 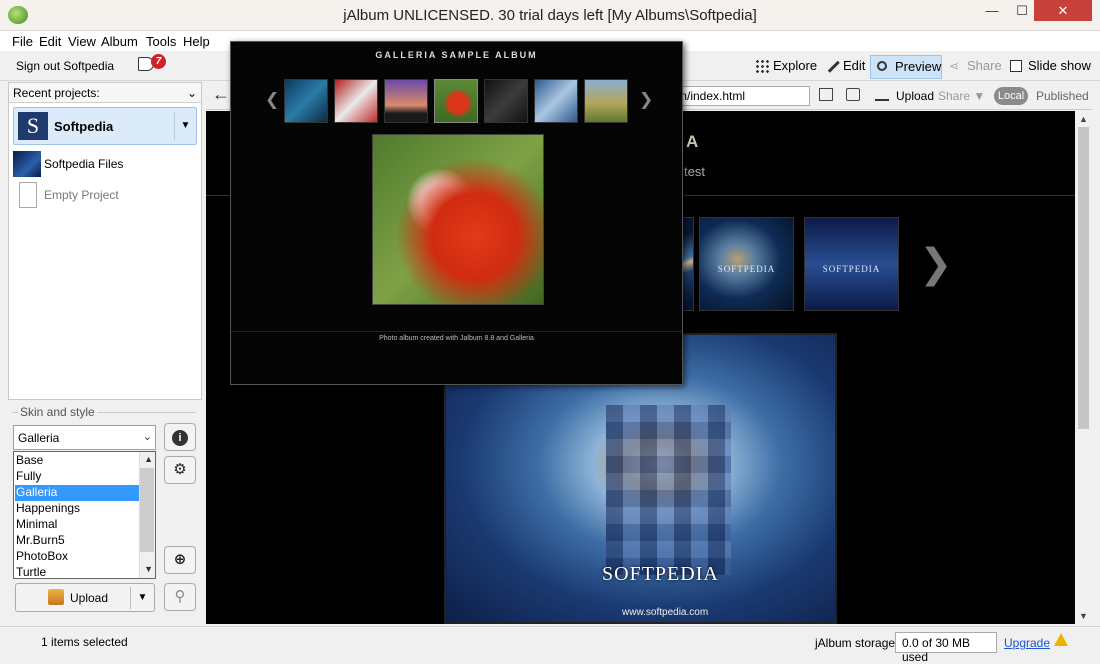 I want to click on current-project: S Softpedia ▼, so click(x=105, y=126).